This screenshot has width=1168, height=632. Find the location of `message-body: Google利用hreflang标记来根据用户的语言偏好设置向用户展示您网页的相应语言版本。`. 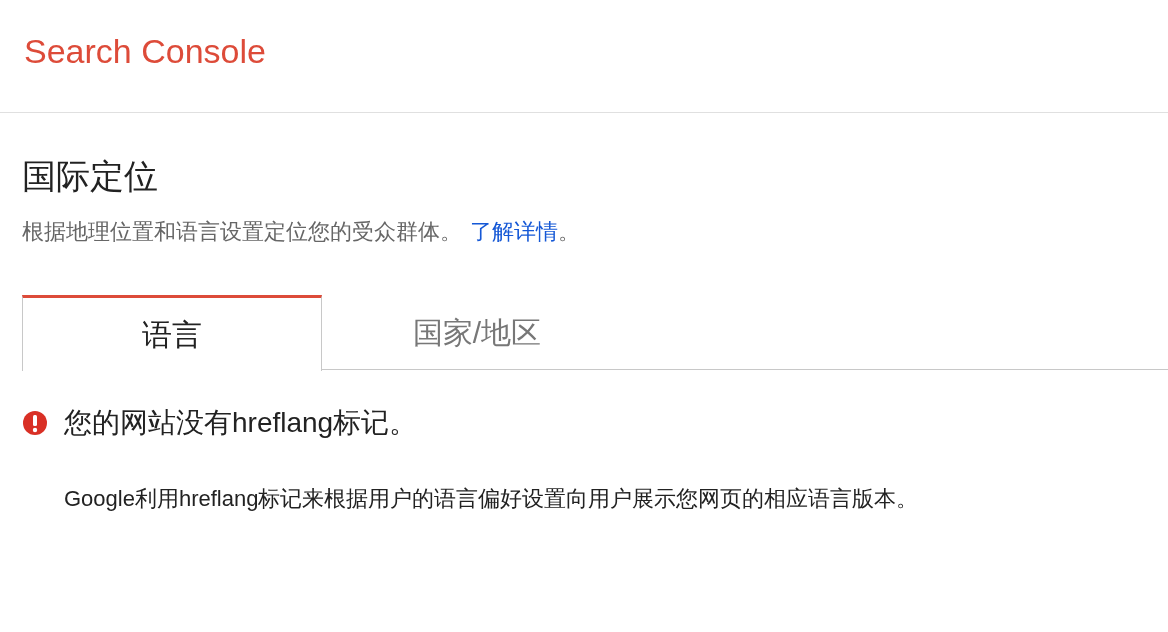

message-body: Google利用hreflang标记来根据用户的语言偏好设置向用户展示您网页的相应语言版本。 is located at coordinates (492, 499).